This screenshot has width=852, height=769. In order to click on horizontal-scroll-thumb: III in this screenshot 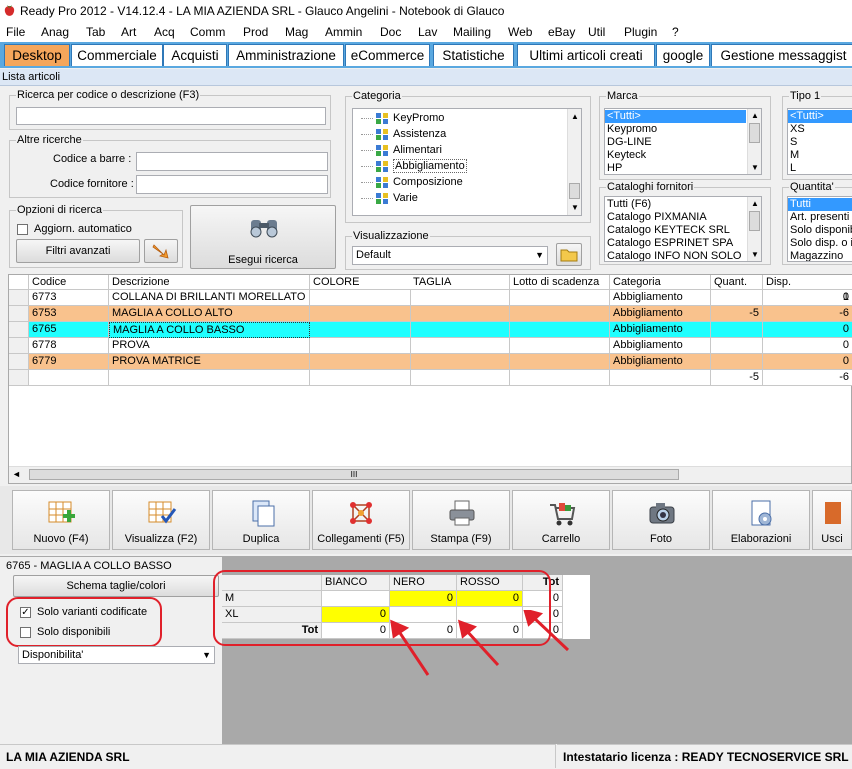, I will do `click(354, 474)`.